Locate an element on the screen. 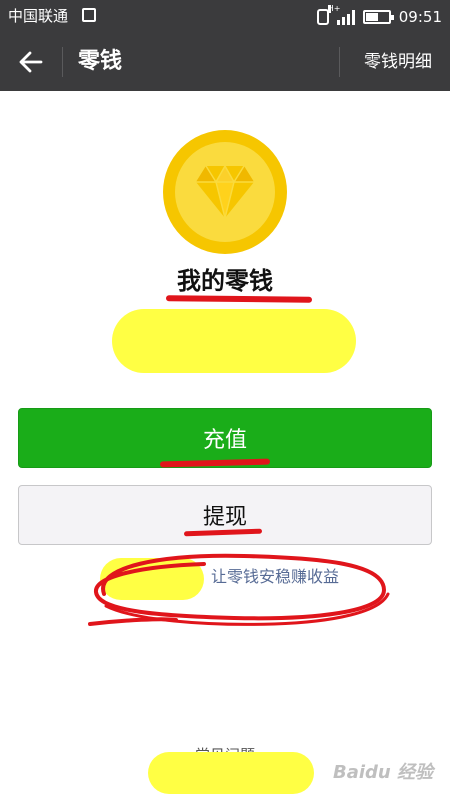  withdraw-label: 提现 is located at coordinates (224, 517).